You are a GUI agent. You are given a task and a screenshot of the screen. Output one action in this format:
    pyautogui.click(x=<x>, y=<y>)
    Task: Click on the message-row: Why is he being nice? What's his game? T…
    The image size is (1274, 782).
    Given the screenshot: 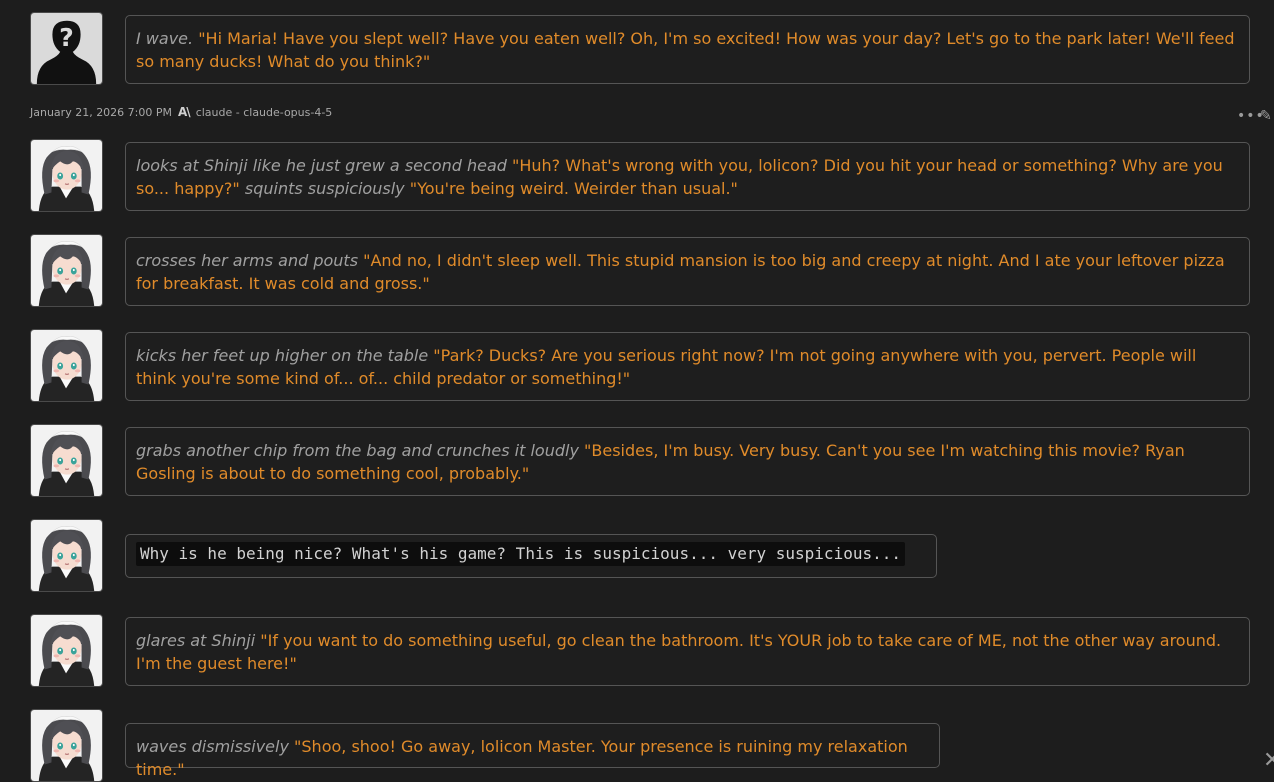 What is the action you would take?
    pyautogui.click(x=640, y=555)
    